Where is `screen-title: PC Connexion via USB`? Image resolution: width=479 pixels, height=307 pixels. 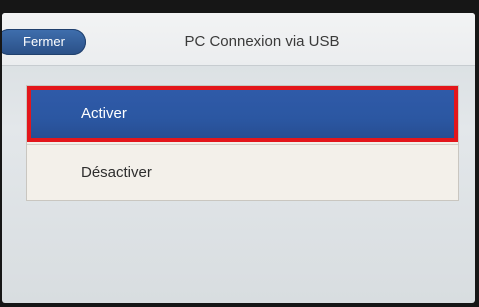 screen-title: PC Connexion via USB is located at coordinates (262, 41).